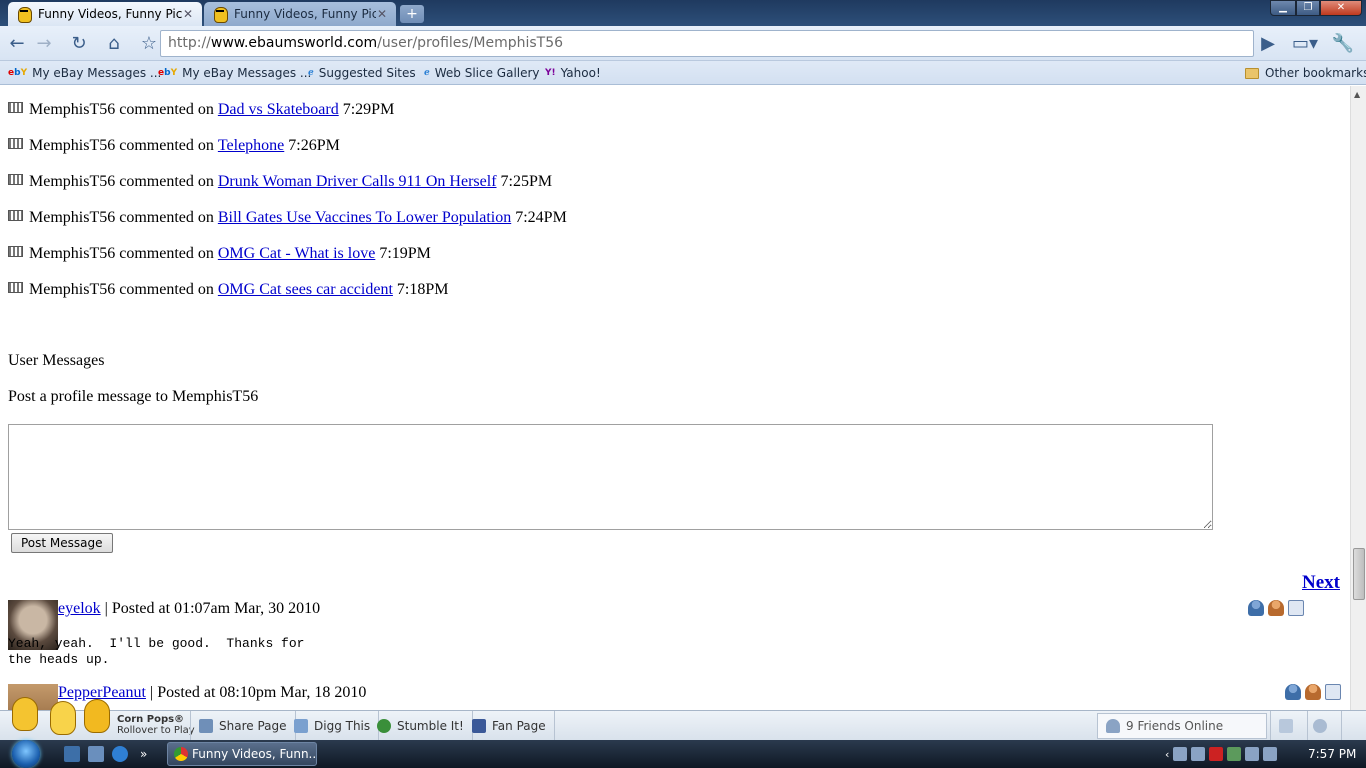 This screenshot has height=768, width=1366. I want to click on go-play-icon: ▶, so click(1268, 44).